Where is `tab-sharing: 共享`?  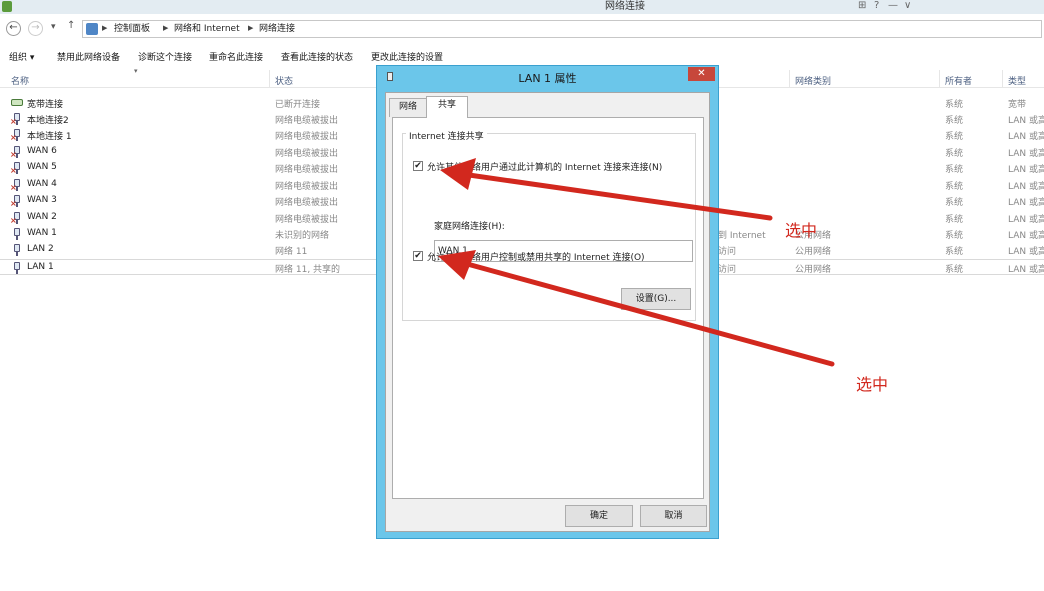
tab-sharing: 共享 is located at coordinates (447, 107).